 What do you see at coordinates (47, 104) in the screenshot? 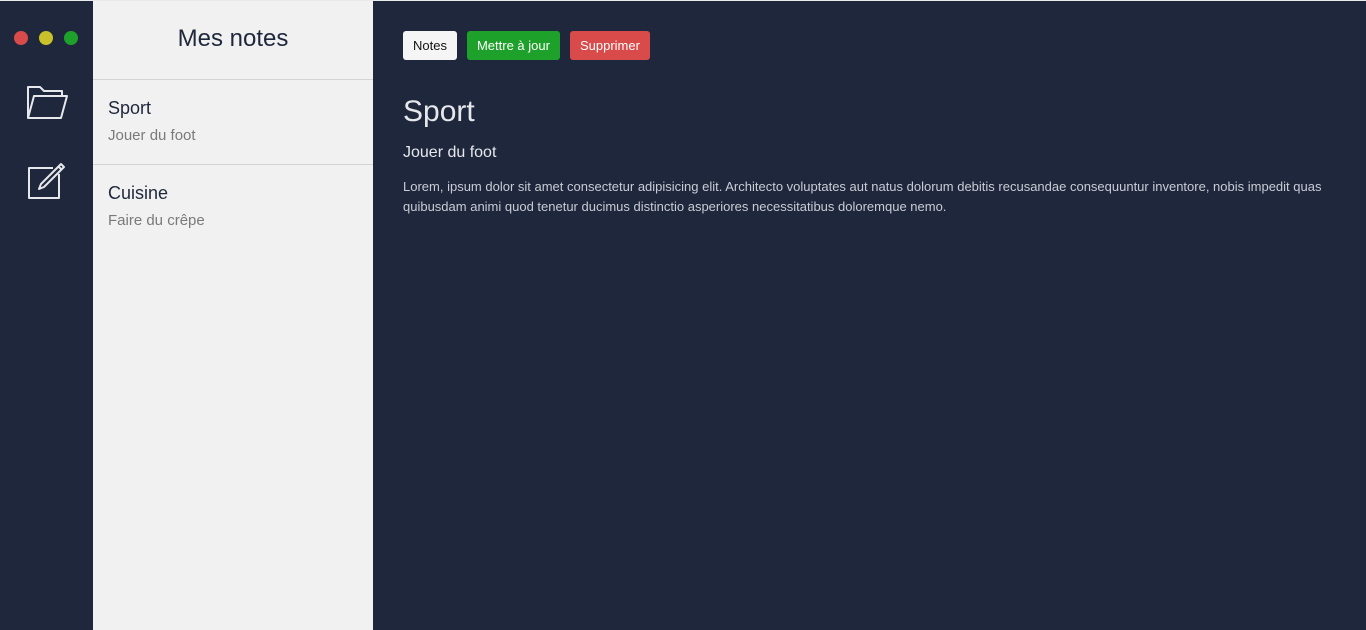
I see `folder-icon` at bounding box center [47, 104].